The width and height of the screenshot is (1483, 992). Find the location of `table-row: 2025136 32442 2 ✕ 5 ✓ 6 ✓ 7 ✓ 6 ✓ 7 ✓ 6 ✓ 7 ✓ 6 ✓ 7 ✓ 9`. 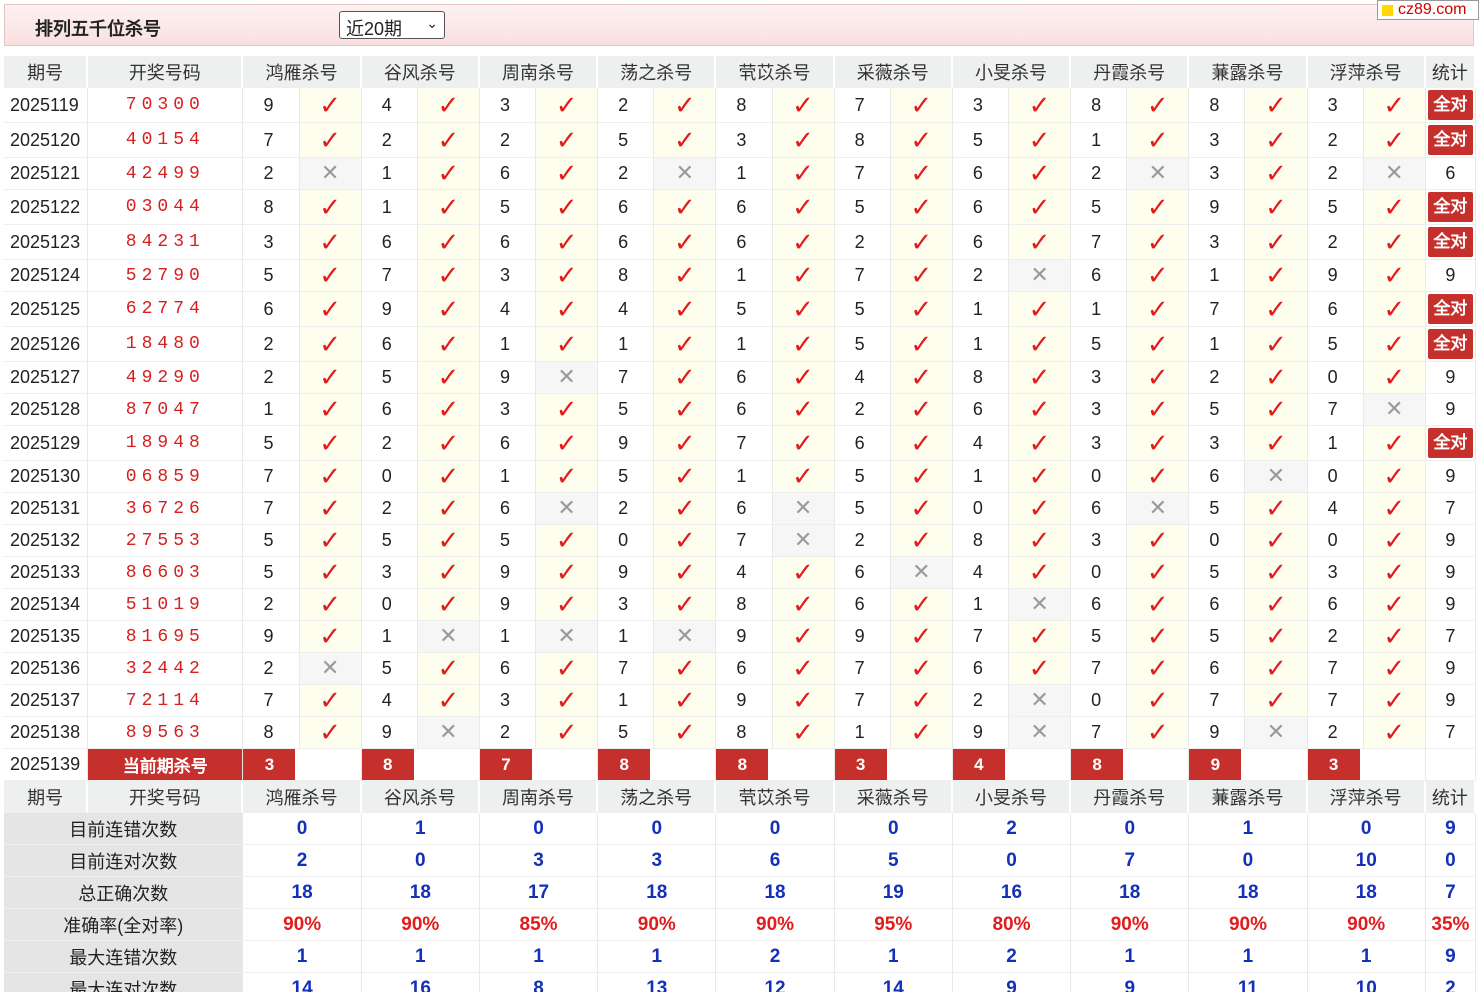

table-row: 2025136 32442 2 ✕ 5 ✓ 6 ✓ 7 ✓ 6 ✓ 7 ✓ 6 ✓ 7 ✓ 6 ✓ 7 ✓ 9 is located at coordinates (740, 669).